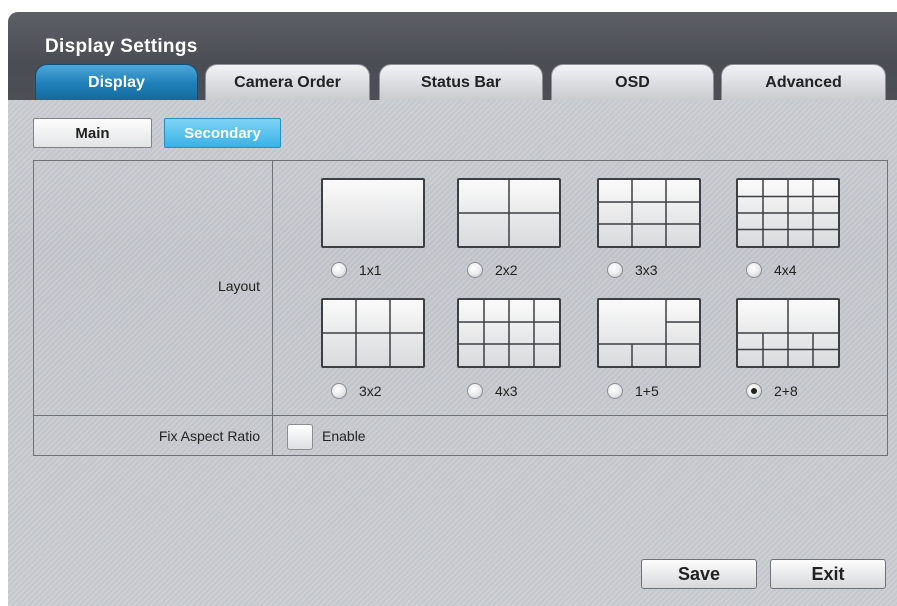 Image resolution: width=897 pixels, height=606 pixels. I want to click on layout-2plus8-preview, so click(788, 333).